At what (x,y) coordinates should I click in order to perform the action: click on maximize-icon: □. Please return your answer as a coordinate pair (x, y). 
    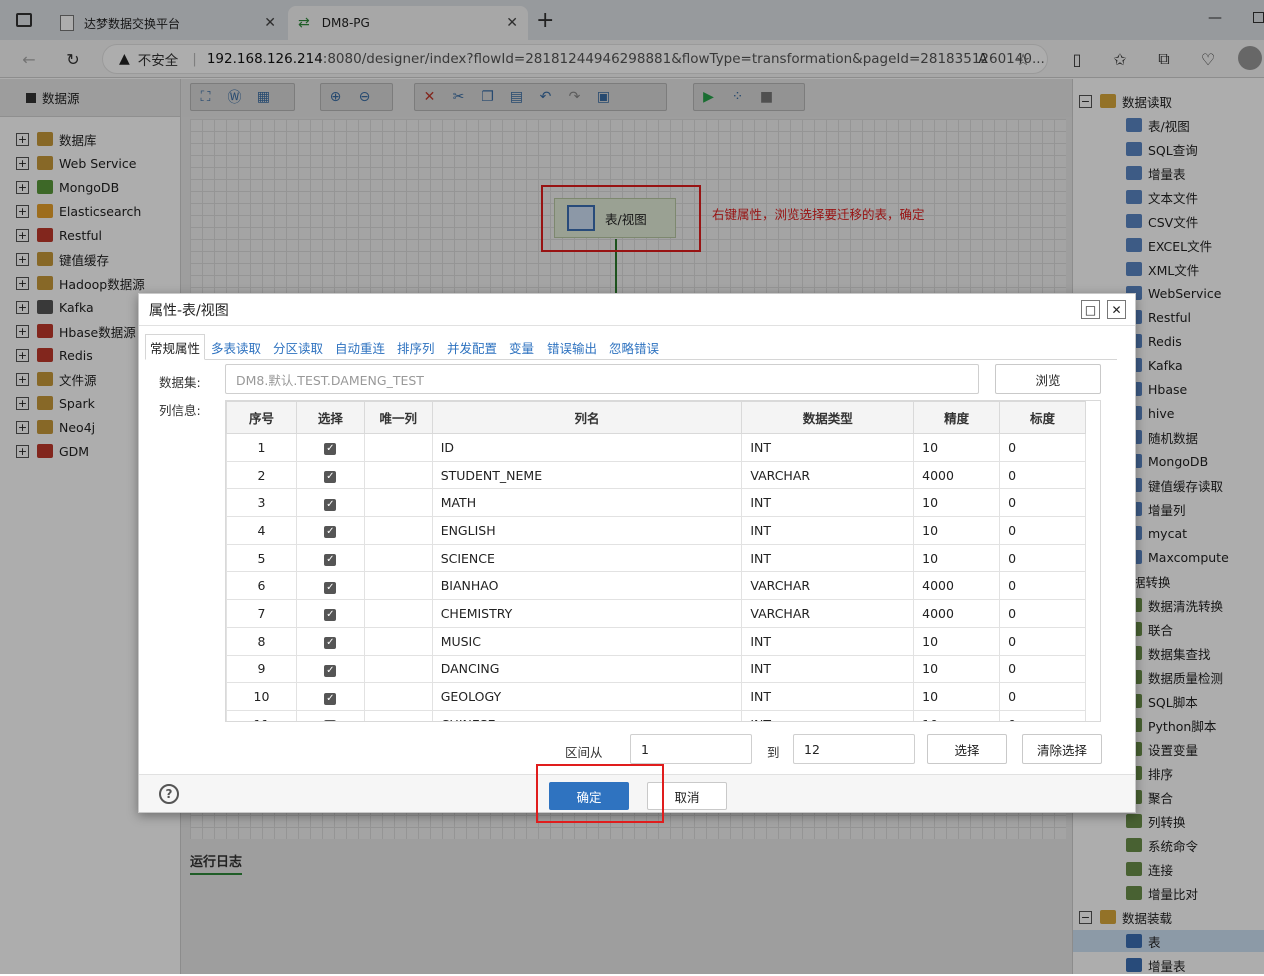
    Looking at the image, I should click on (1090, 309).